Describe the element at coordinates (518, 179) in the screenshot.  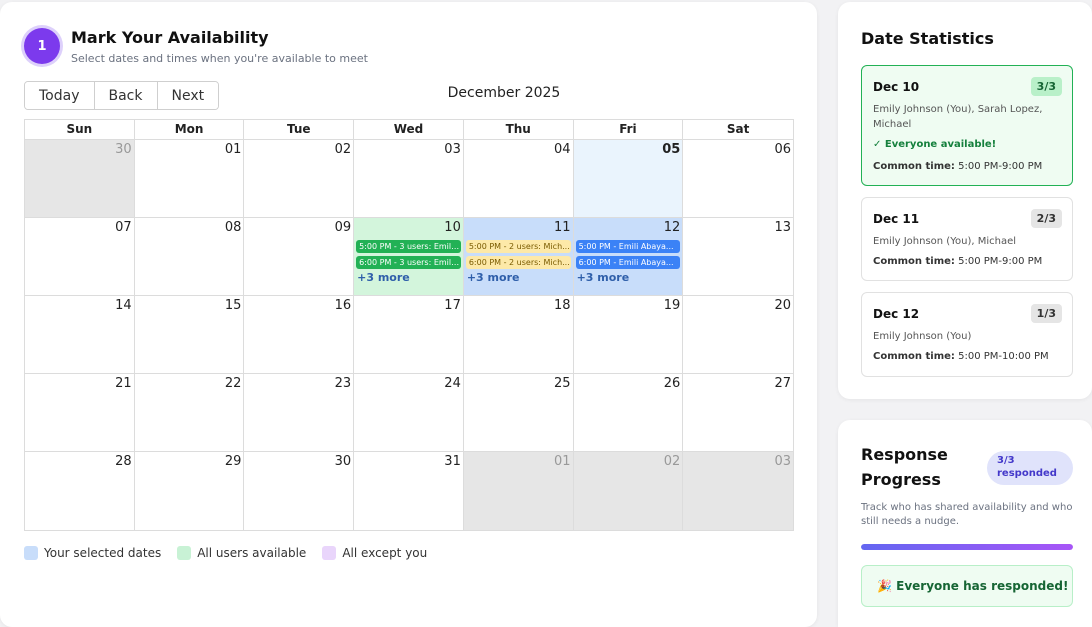
I see `day-cell: 04` at that location.